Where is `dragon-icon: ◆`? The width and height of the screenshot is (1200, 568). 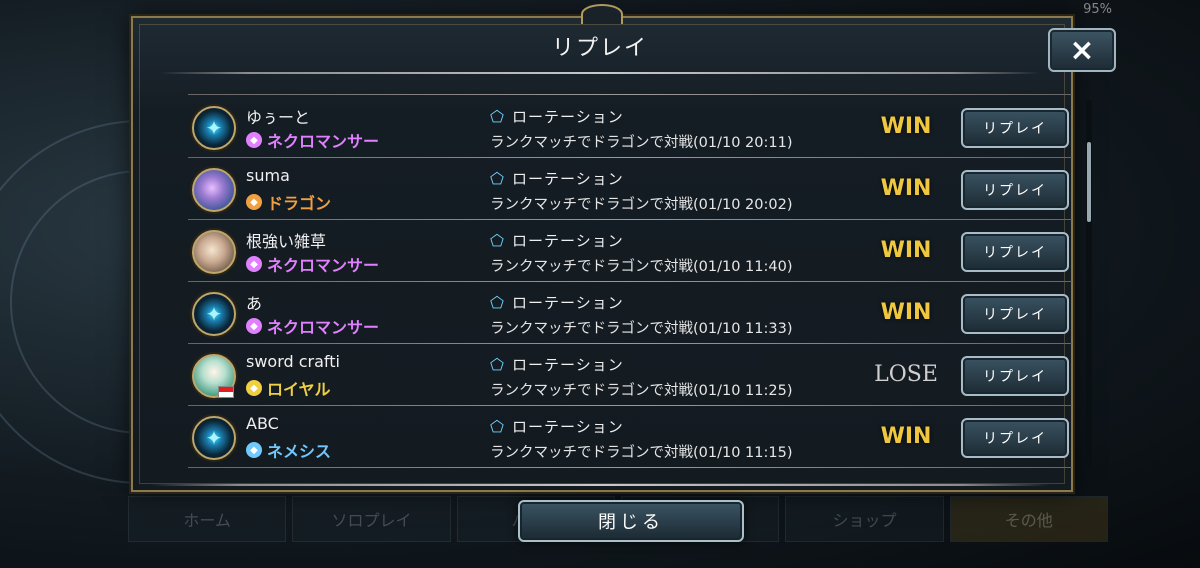
dragon-icon: ◆ is located at coordinates (254, 202).